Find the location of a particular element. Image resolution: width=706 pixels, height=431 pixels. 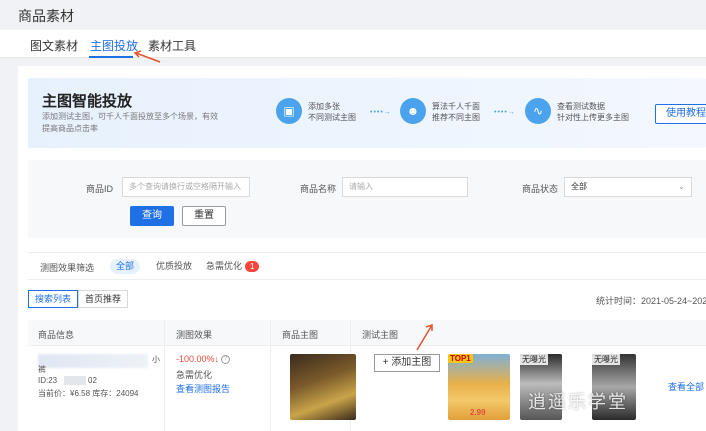

step-3-line1: 查看测试数据 is located at coordinates (581, 106).